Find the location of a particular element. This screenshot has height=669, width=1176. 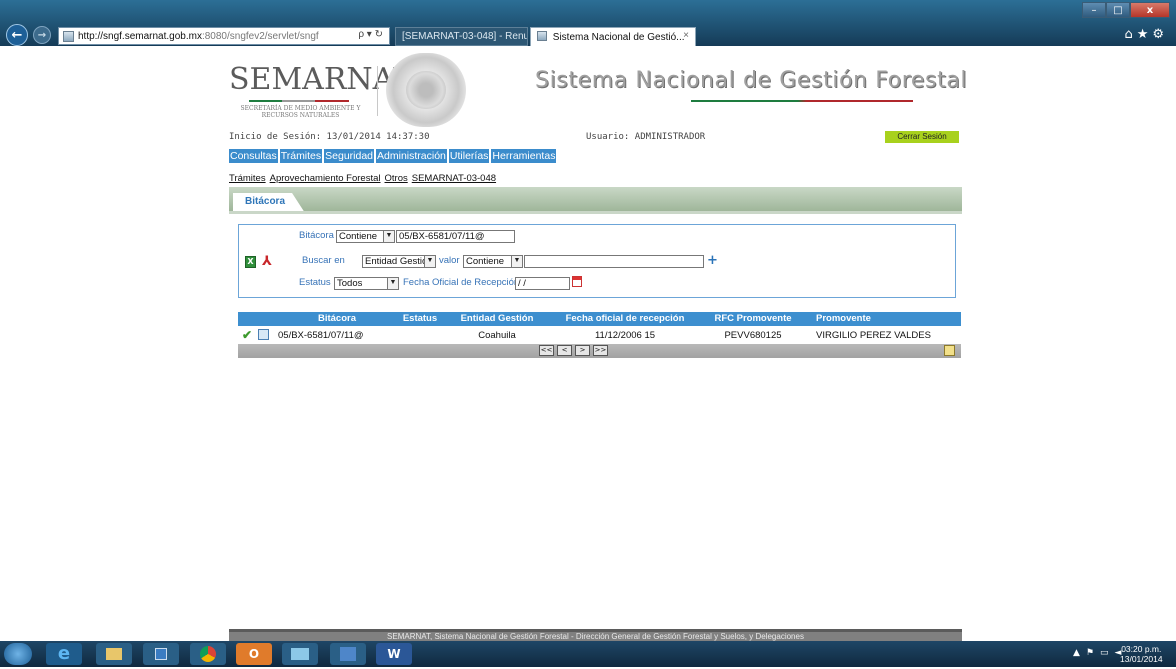

pdf-export-icon: ⅄ is located at coordinates (267, 261).